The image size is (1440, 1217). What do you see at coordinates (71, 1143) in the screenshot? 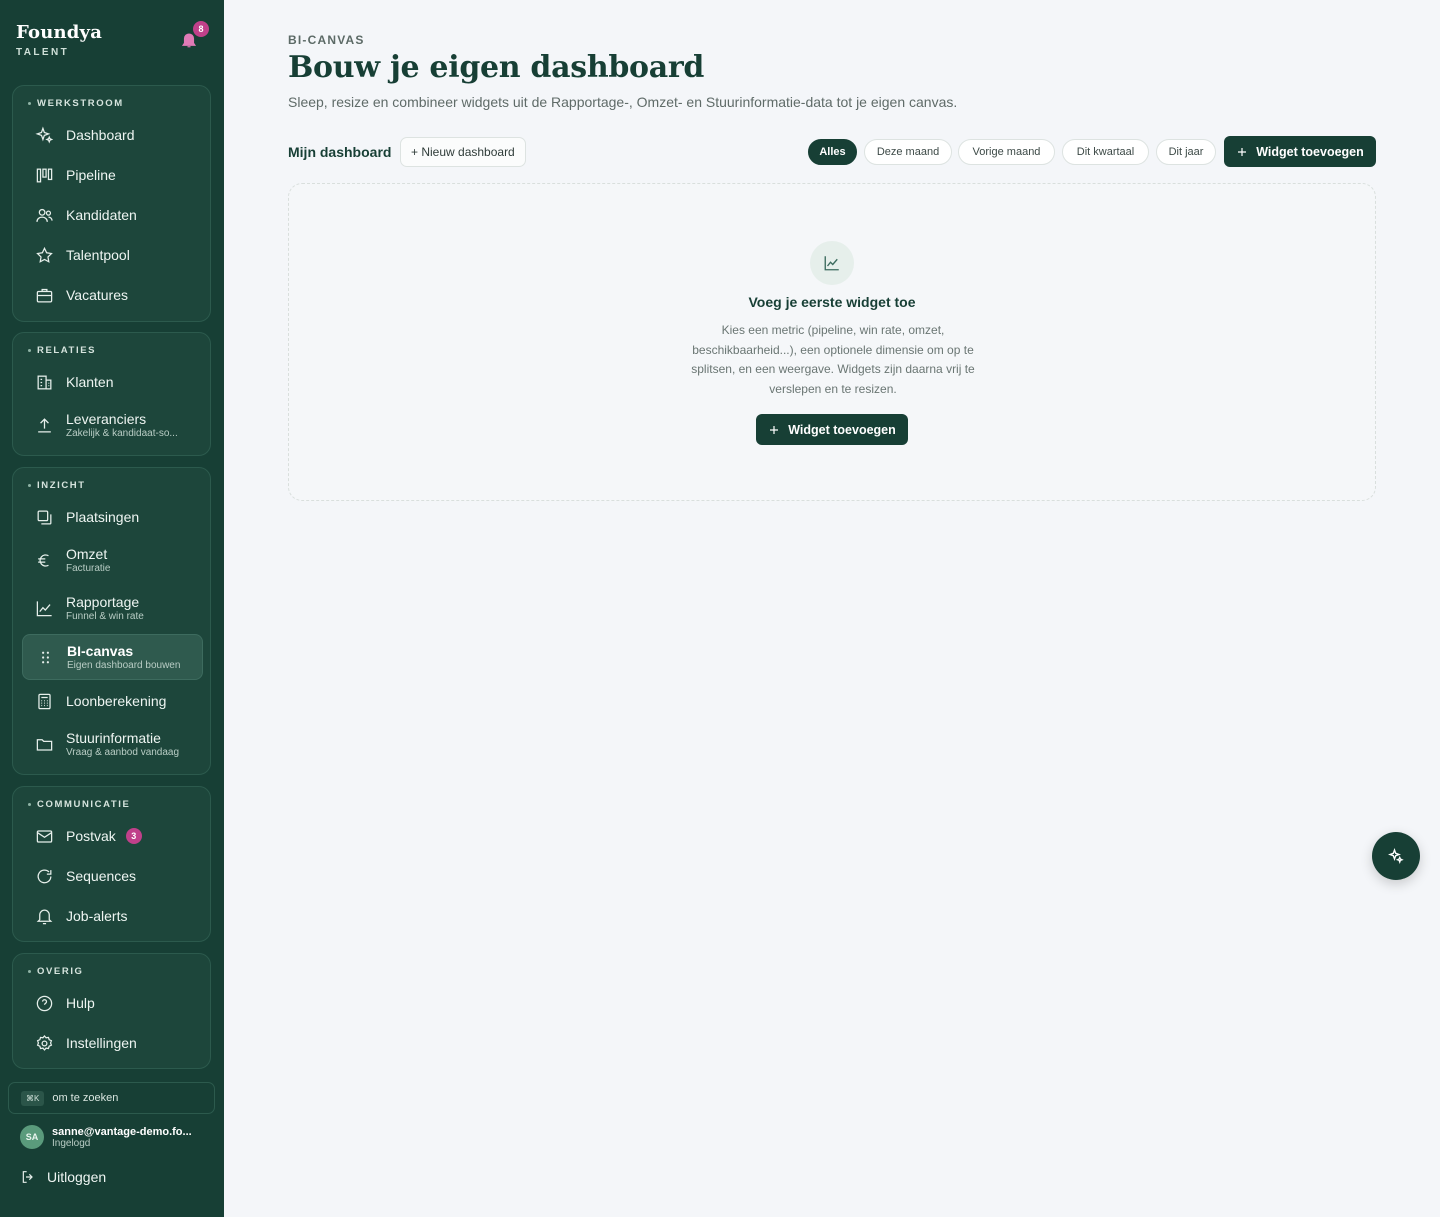
I see `user-status: Ingelogd` at bounding box center [71, 1143].